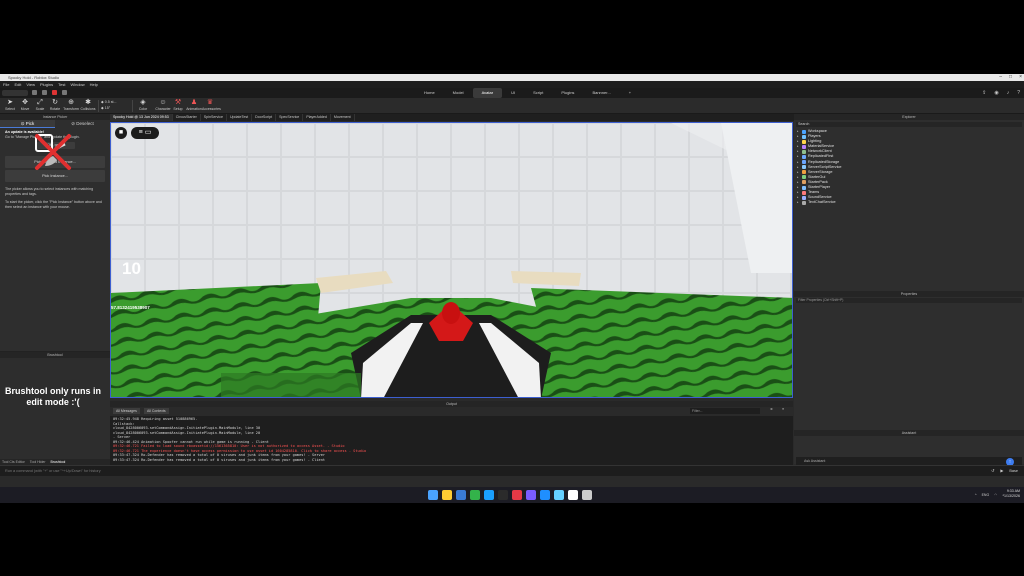 Image resolution: width=1024 pixels, height=576 pixels. What do you see at coordinates (996, 93) in the screenshot?
I see `collab-icon: ◉` at bounding box center [996, 93].